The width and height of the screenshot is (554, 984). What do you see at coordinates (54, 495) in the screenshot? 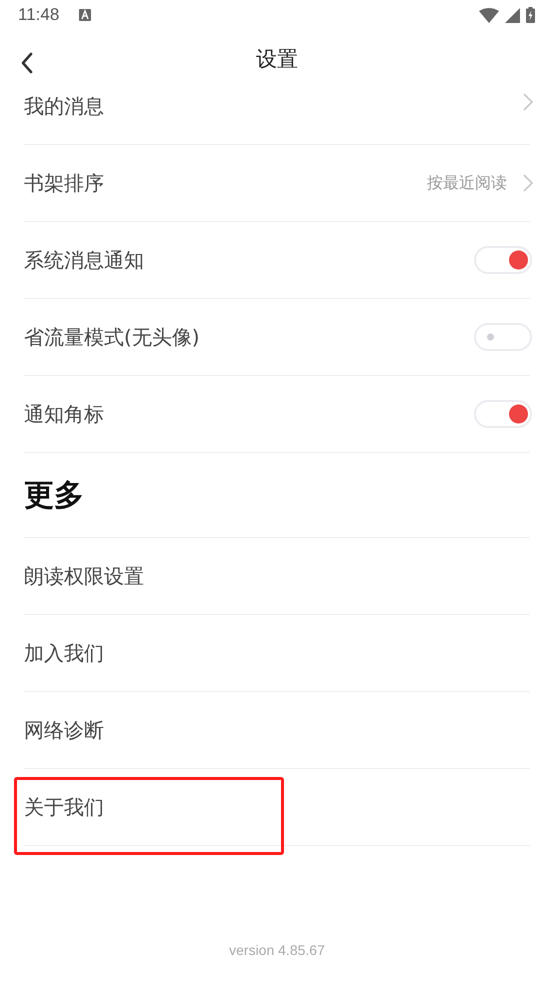
I see `section-heading: 更多` at bounding box center [54, 495].